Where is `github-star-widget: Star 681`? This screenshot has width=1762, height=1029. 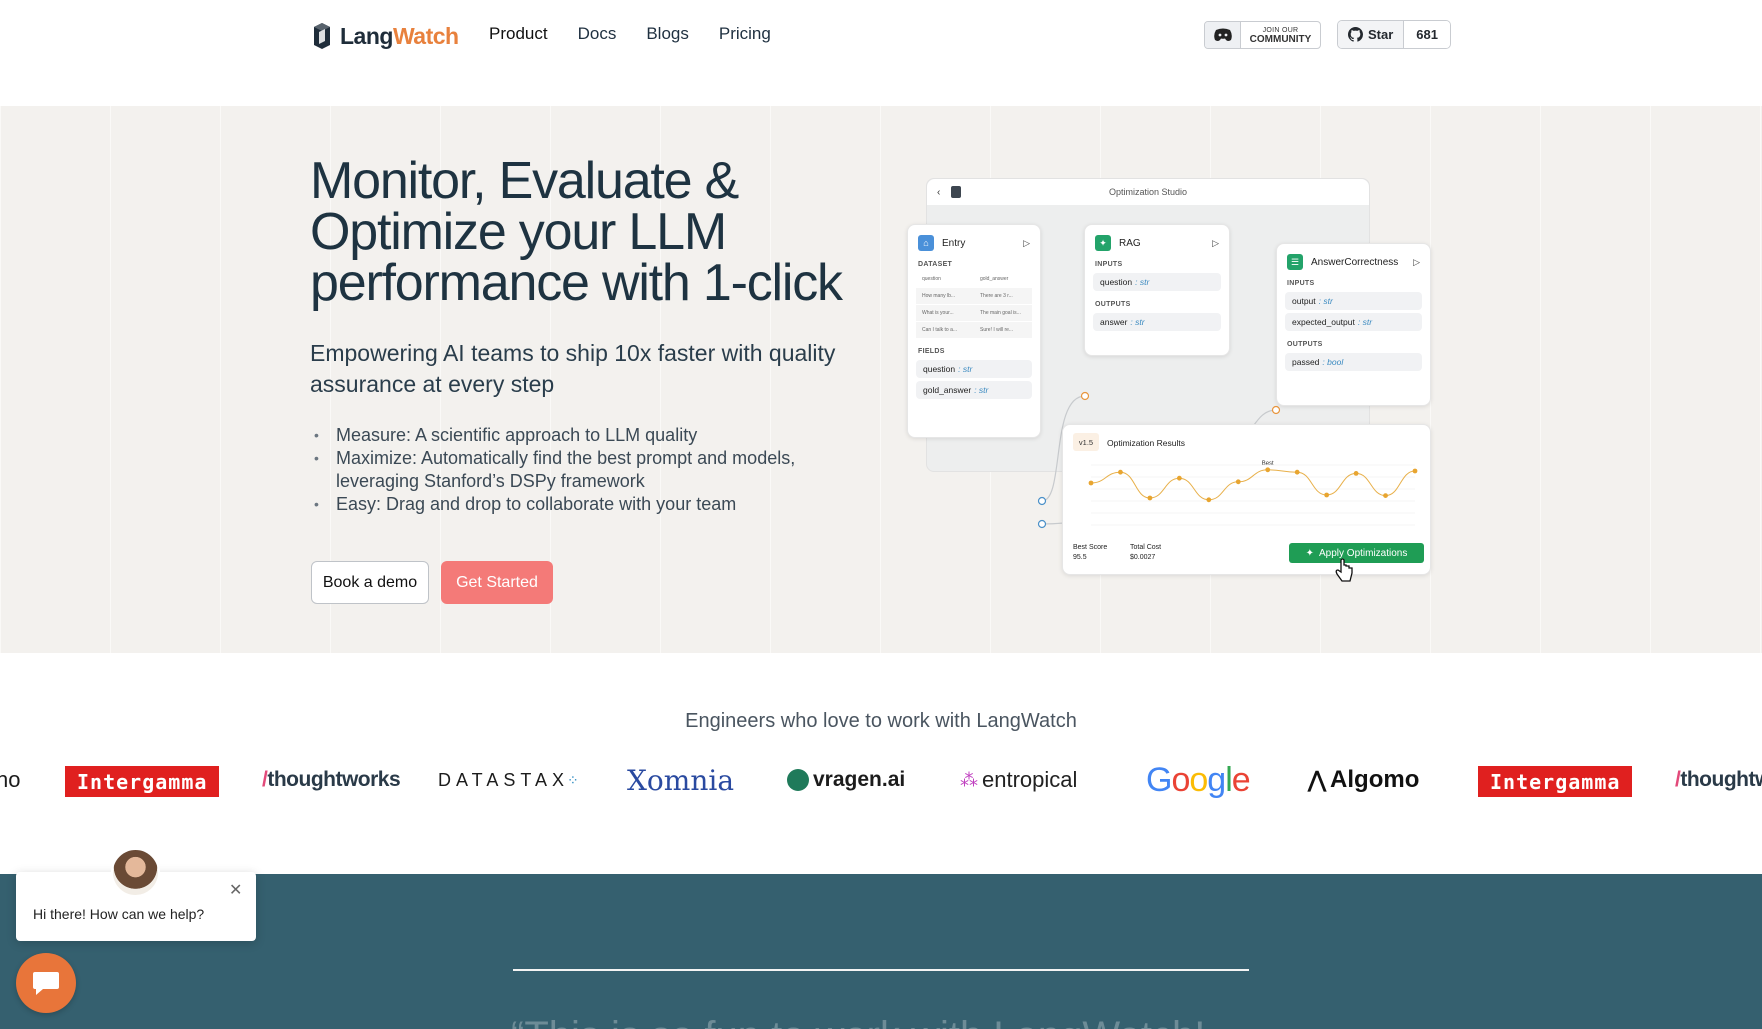 github-star-widget: Star 681 is located at coordinates (1394, 34).